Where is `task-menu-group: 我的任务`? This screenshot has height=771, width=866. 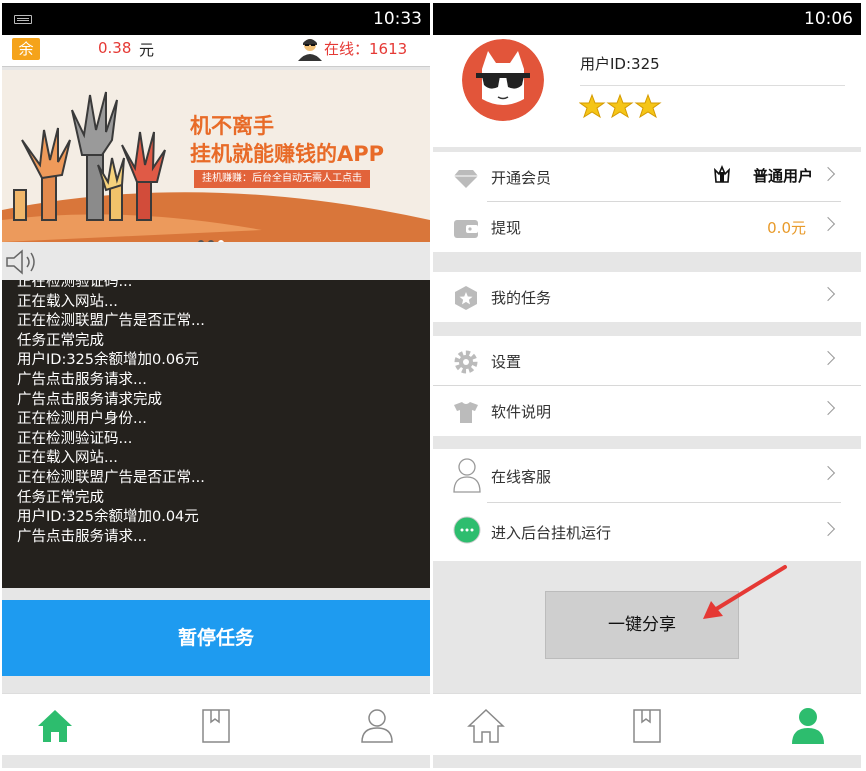
task-menu-group: 我的任务 is located at coordinates (647, 297).